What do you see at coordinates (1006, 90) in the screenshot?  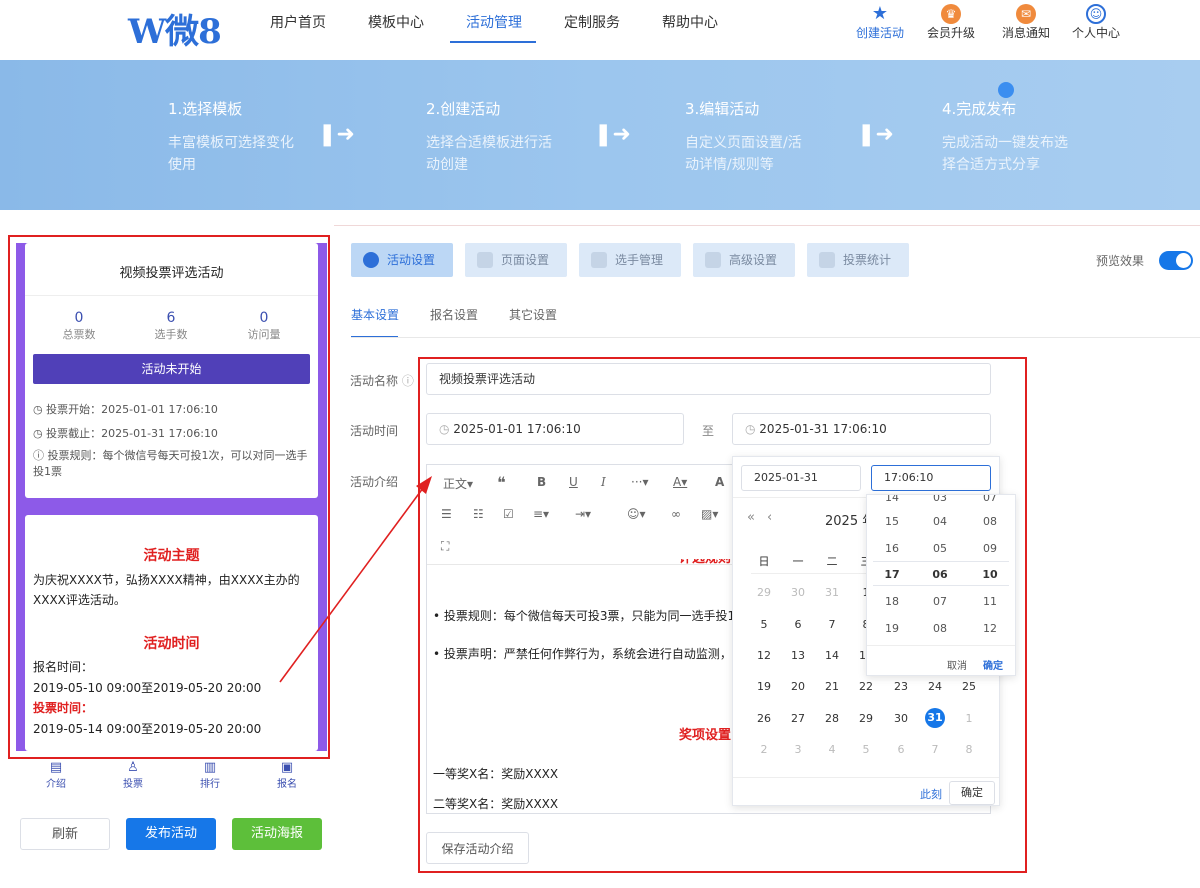 I see `decor-dot` at bounding box center [1006, 90].